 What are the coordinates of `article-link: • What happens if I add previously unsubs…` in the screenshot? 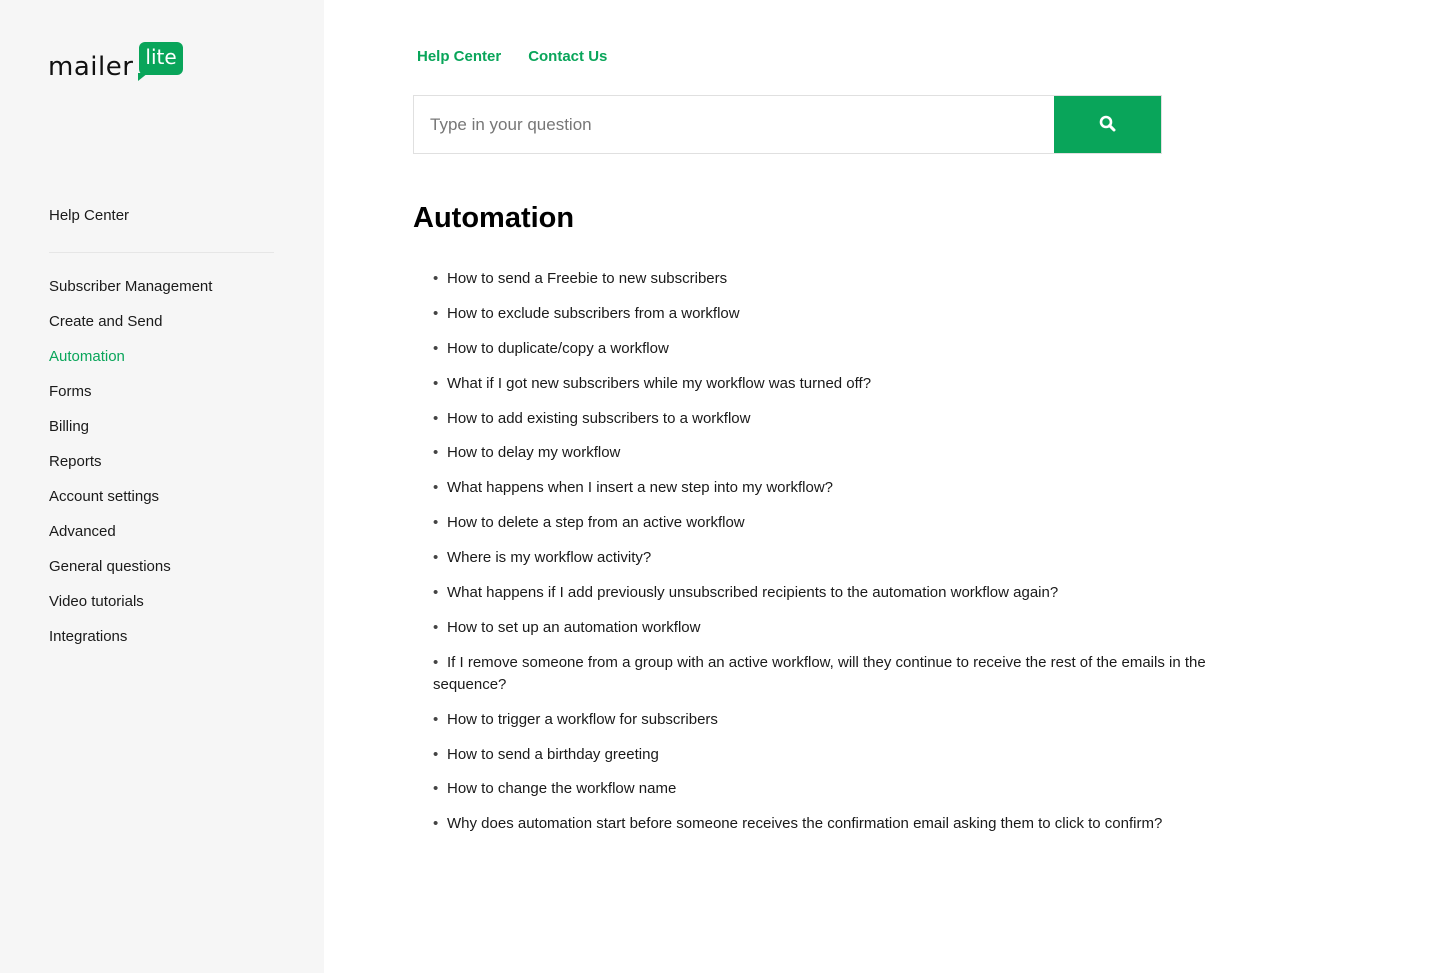 It's located at (853, 593).